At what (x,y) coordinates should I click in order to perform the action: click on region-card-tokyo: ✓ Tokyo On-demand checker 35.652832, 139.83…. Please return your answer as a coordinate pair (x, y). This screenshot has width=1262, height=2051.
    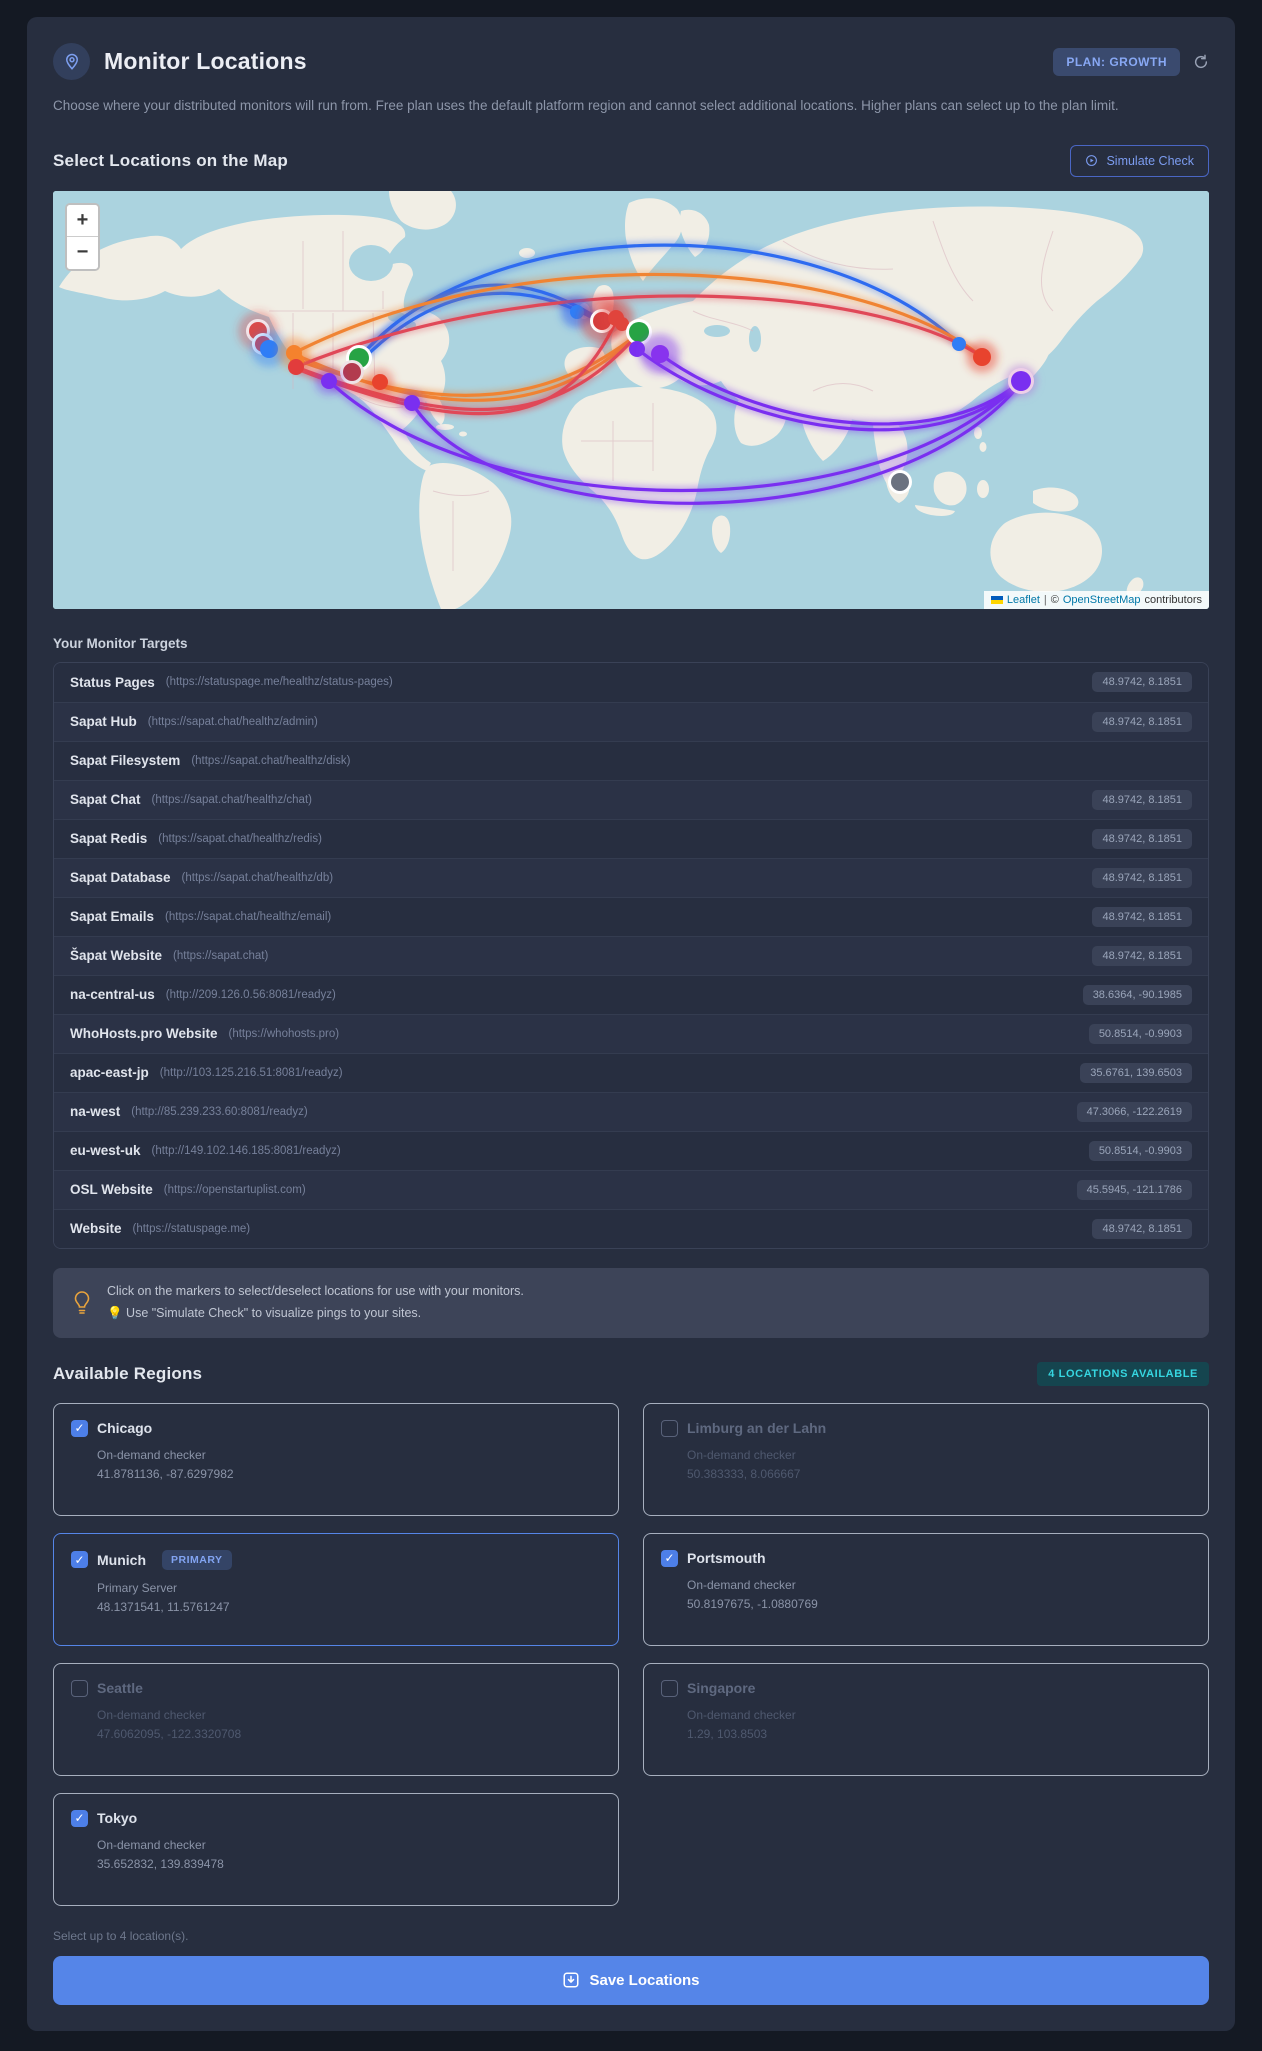
    Looking at the image, I should click on (336, 1849).